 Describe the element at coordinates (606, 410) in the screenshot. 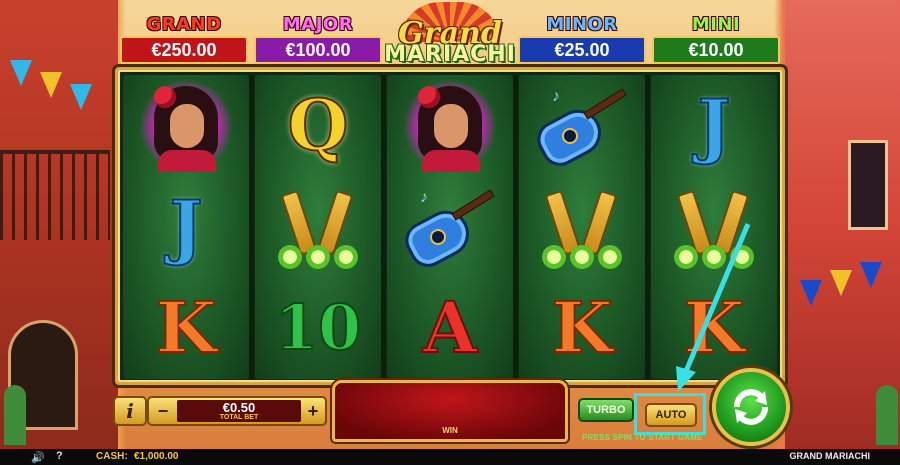

I see `turbo-button: TURBO` at that location.